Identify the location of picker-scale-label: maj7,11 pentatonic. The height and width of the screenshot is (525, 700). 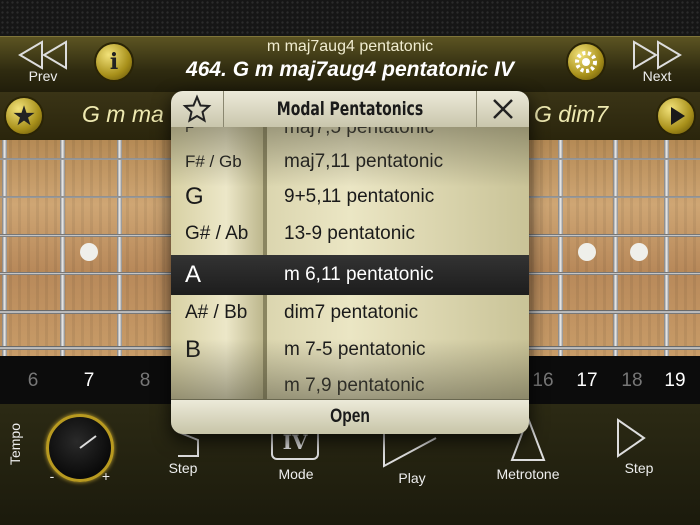
(364, 161).